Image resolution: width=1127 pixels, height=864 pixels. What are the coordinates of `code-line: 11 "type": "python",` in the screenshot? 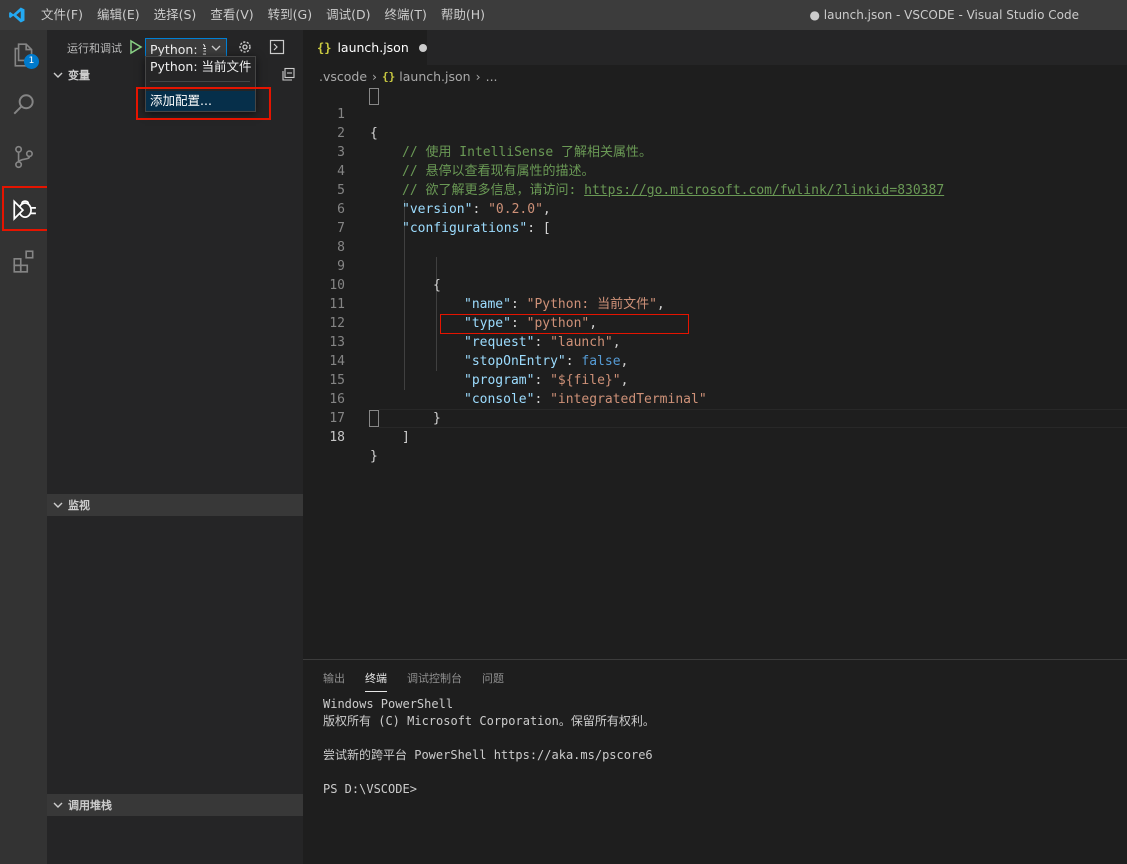 It's located at (715, 303).